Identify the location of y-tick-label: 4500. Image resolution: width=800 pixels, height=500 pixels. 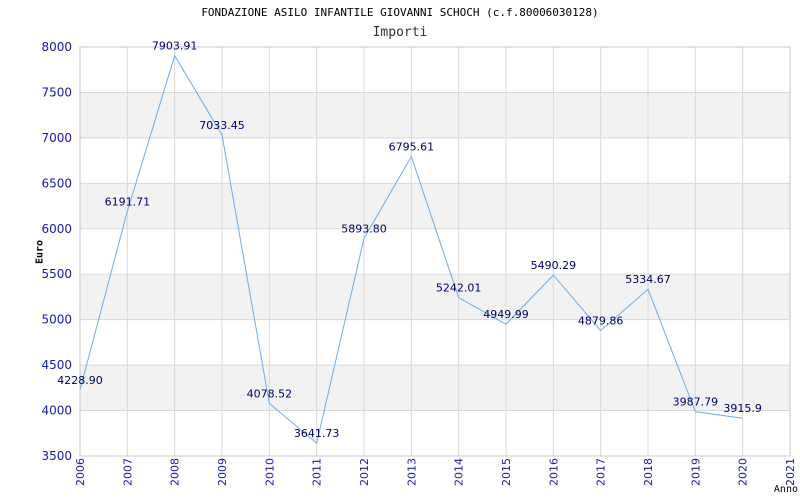
(56, 365).